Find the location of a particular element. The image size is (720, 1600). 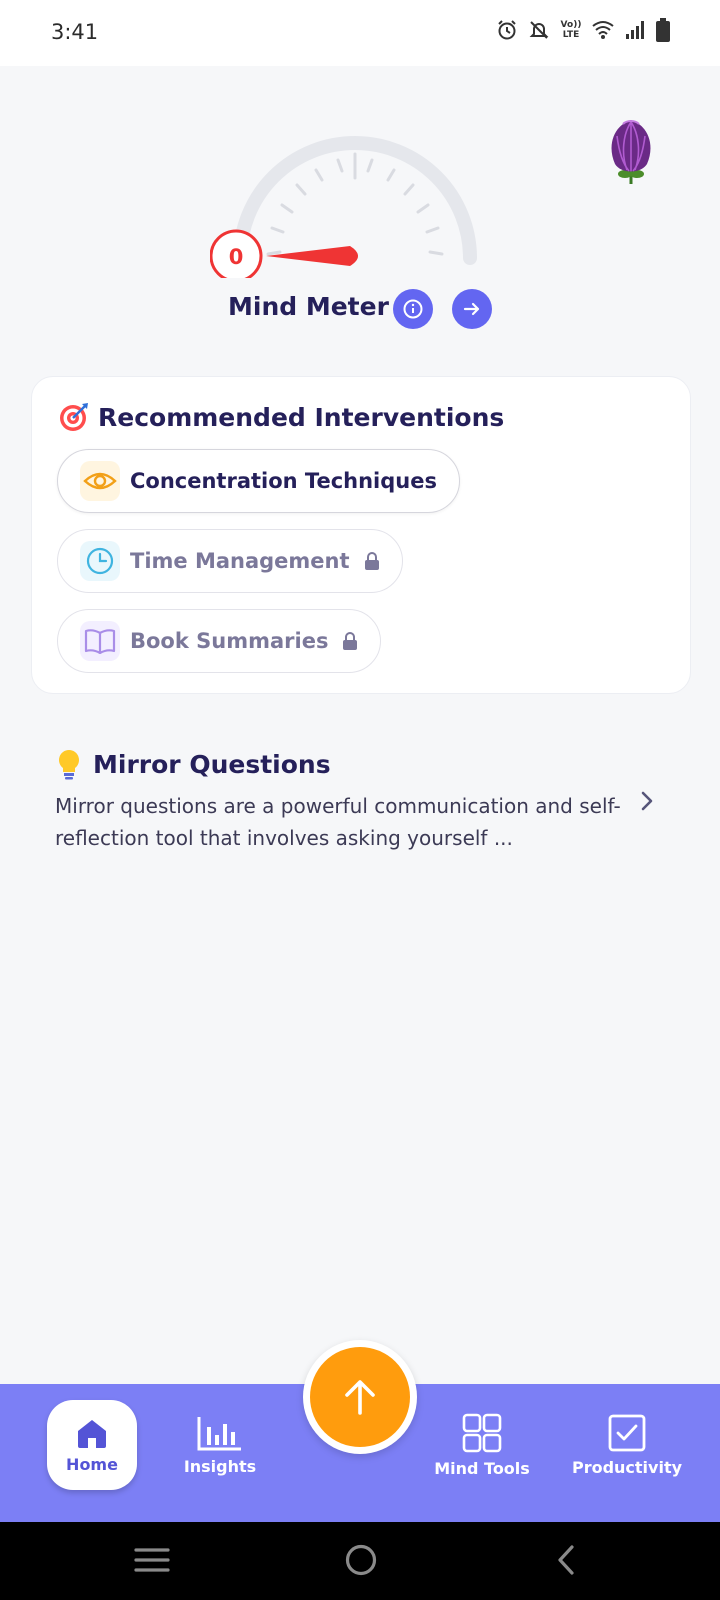

nav-insights: Insights is located at coordinates (220, 1445).